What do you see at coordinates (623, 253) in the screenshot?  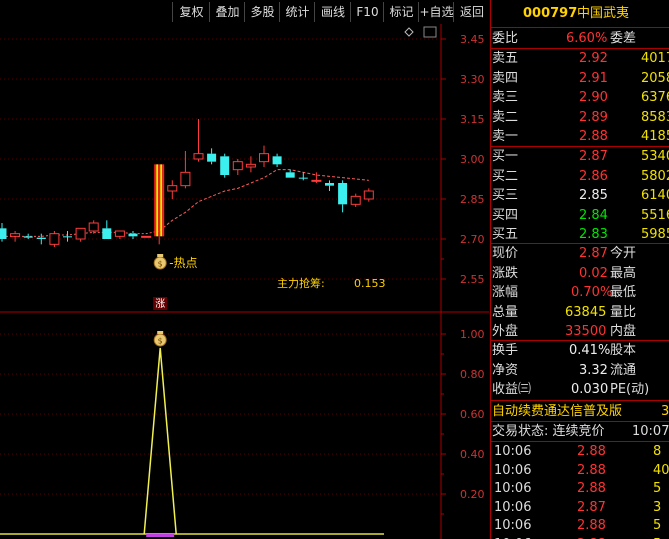 I see `quote-label-2: 今开` at bounding box center [623, 253].